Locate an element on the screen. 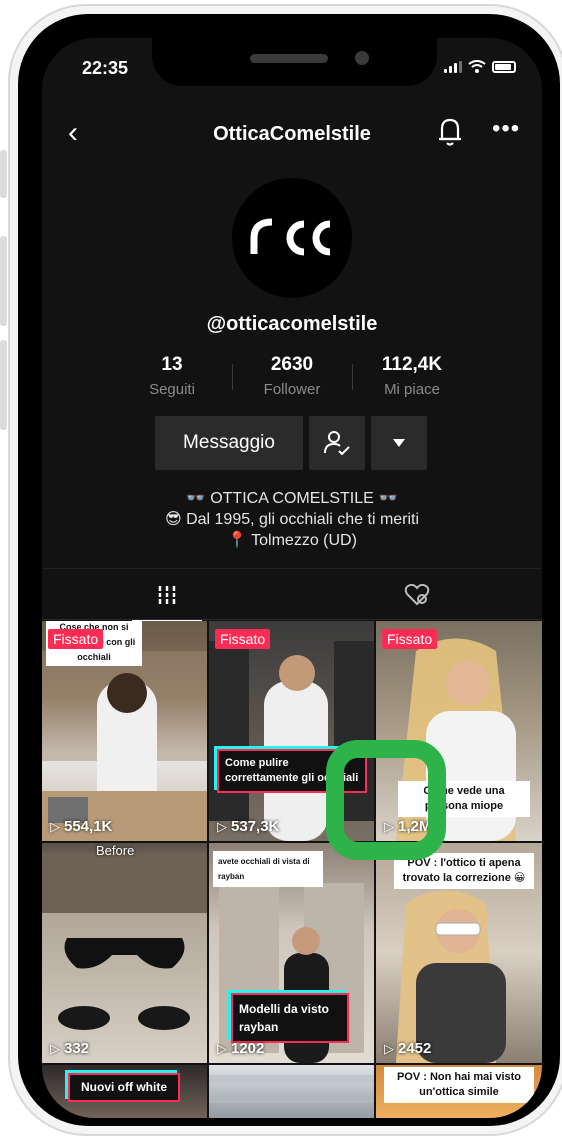  stat-label: Seguiti is located at coordinates (172, 389).